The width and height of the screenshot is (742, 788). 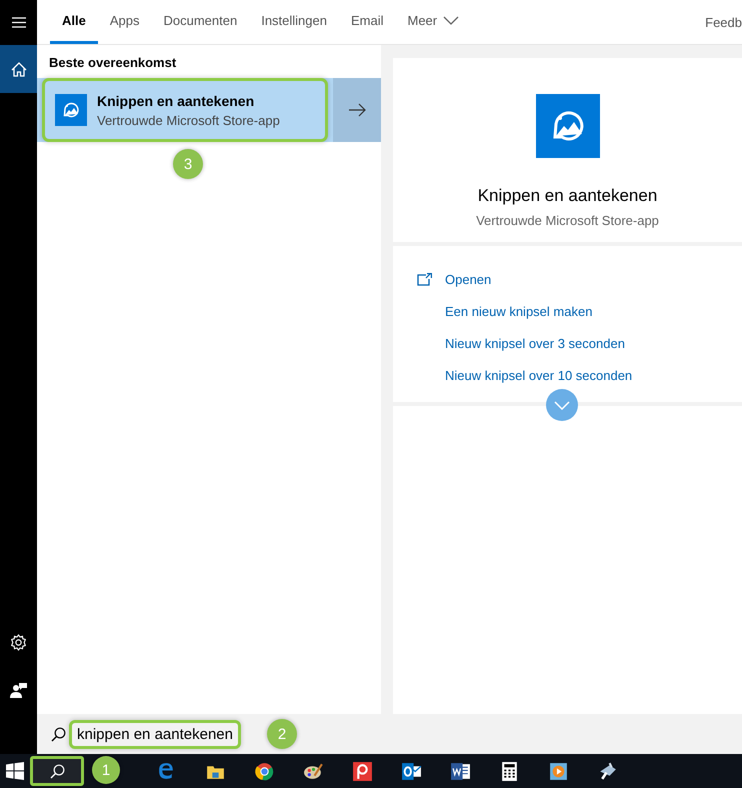 I want to click on calculator-icon, so click(x=509, y=771).